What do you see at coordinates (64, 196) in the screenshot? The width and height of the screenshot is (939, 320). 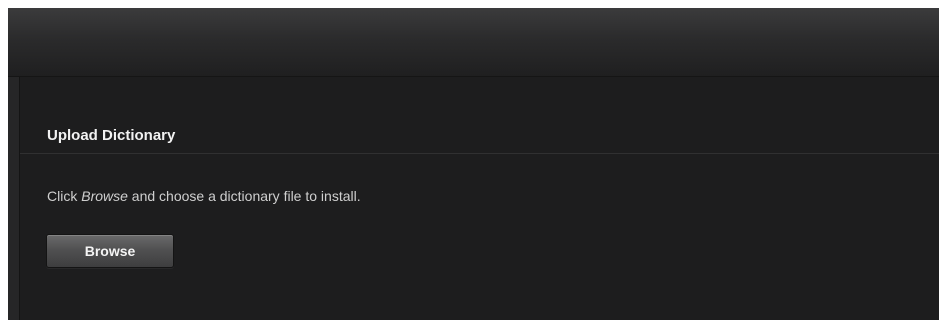 I see `instruction-prefix: Click` at bounding box center [64, 196].